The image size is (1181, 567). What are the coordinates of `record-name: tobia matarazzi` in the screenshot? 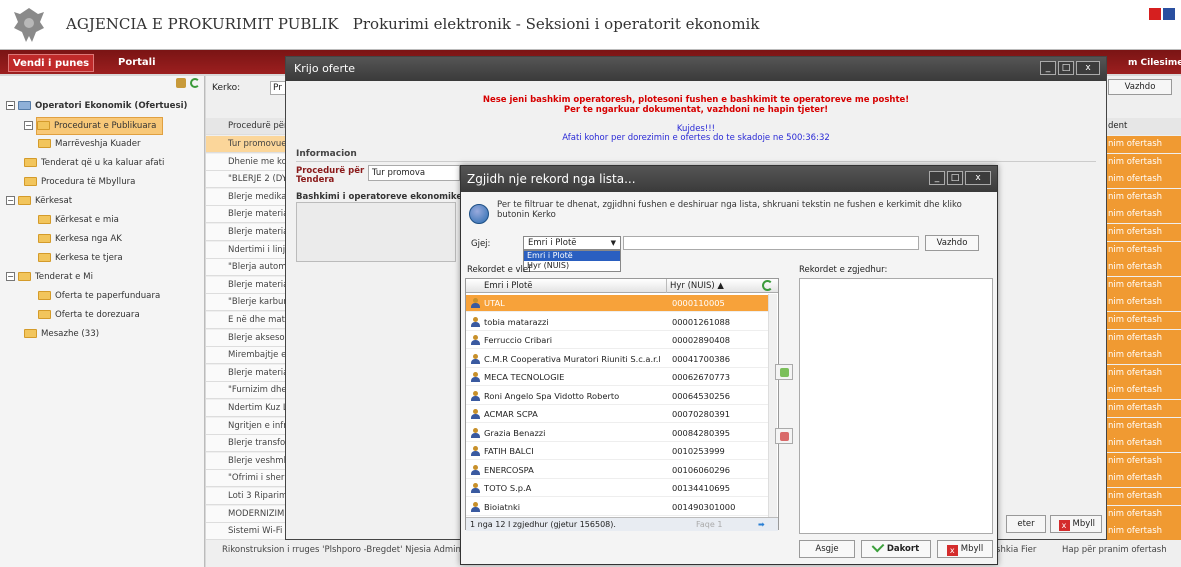 It's located at (516, 321).